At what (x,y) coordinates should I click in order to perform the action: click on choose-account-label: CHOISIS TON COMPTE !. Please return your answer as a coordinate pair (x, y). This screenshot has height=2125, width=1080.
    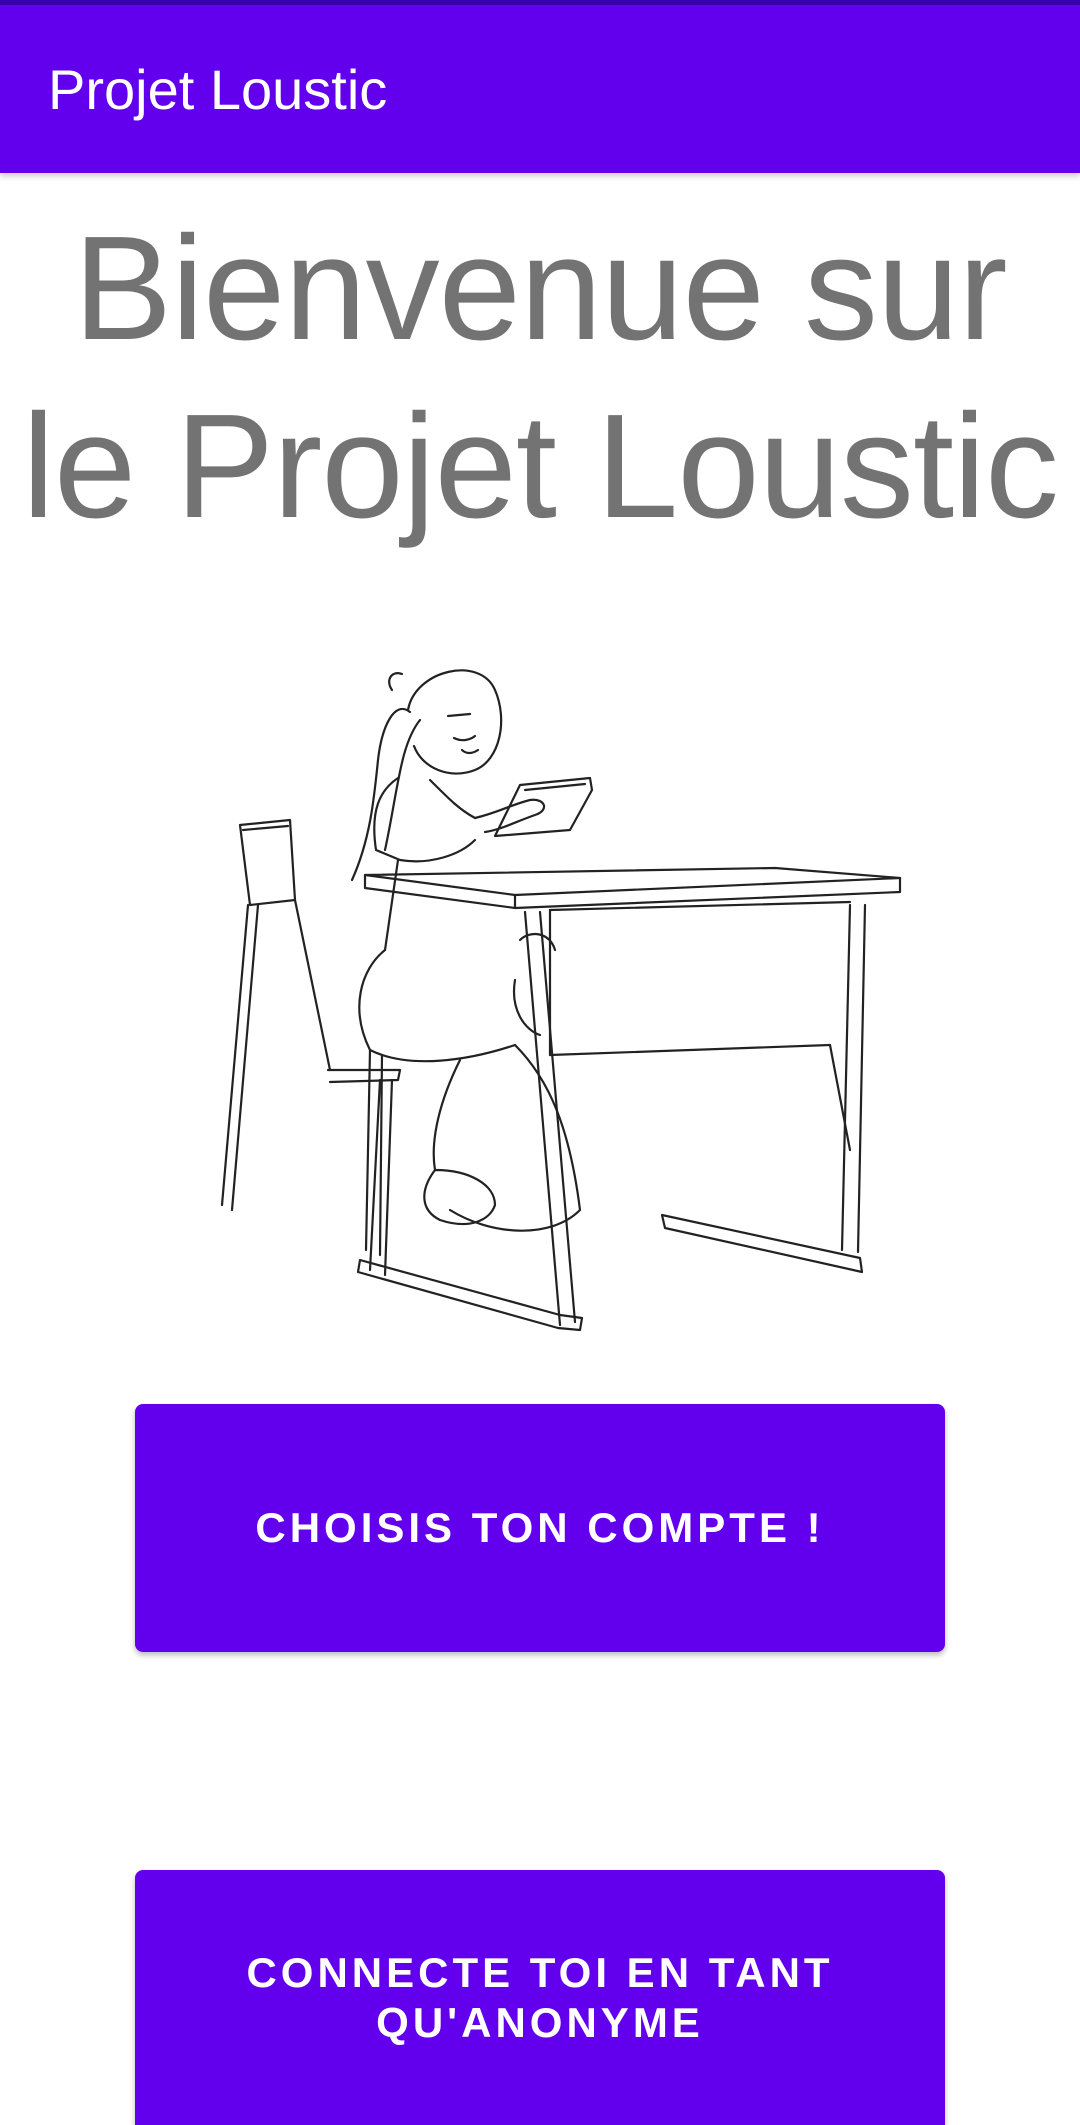
    Looking at the image, I should click on (540, 1527).